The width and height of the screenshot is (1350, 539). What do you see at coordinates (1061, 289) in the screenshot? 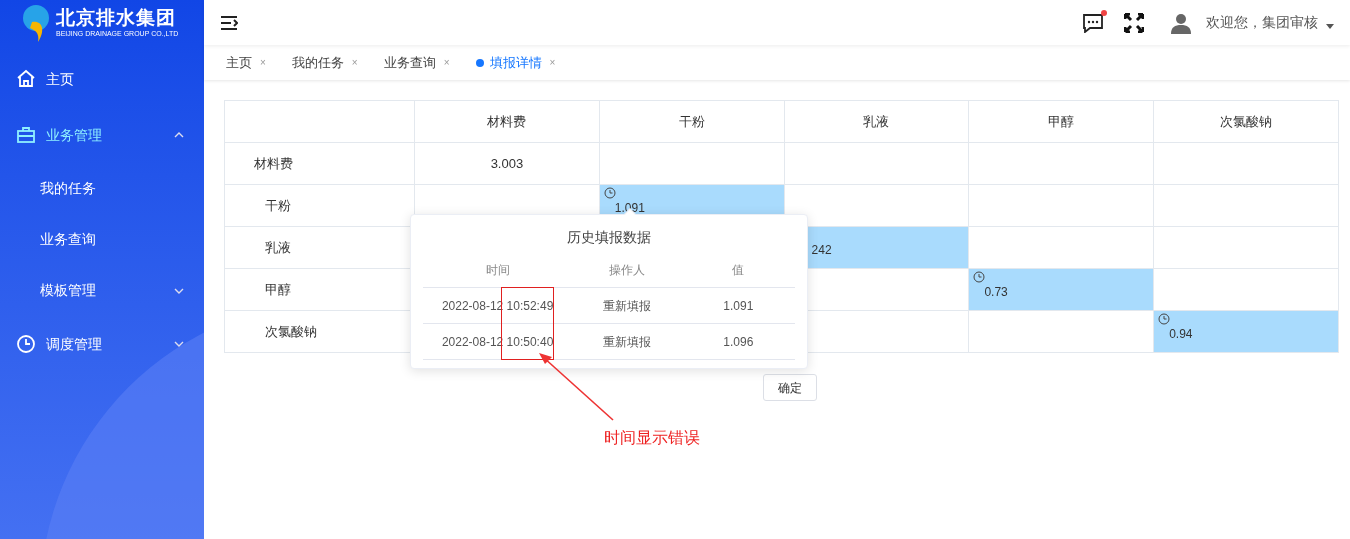
I see `table-cell: 0.73` at bounding box center [1061, 289].